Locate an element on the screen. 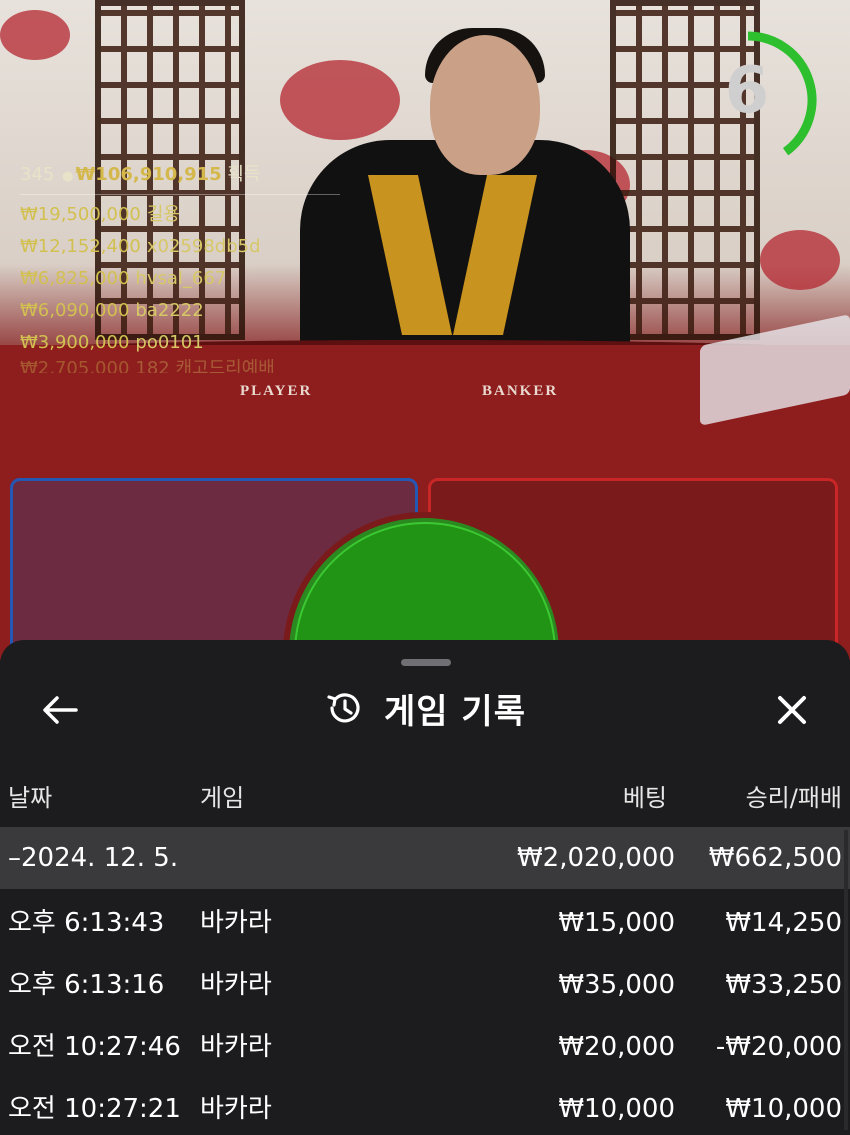 This screenshot has height=1135, width=850. winner-name: x02598db5d is located at coordinates (203, 246).